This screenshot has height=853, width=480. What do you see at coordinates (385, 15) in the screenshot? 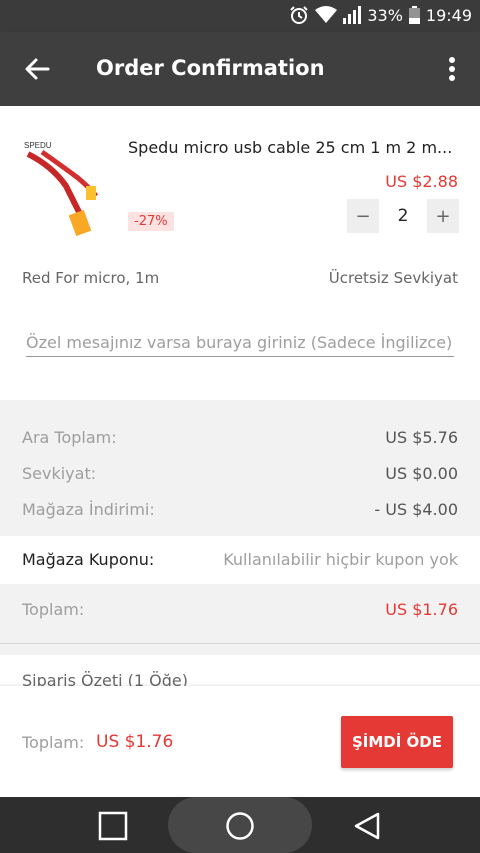
I see `battery-percent: 33%` at bounding box center [385, 15].